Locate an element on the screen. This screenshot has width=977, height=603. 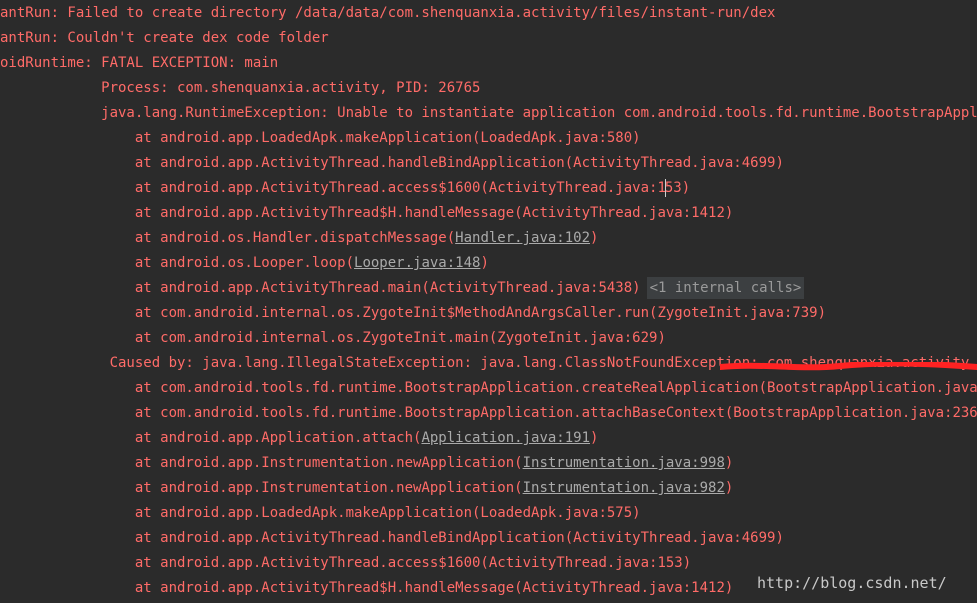
source-link: Application.java:191 is located at coordinates (505, 438).